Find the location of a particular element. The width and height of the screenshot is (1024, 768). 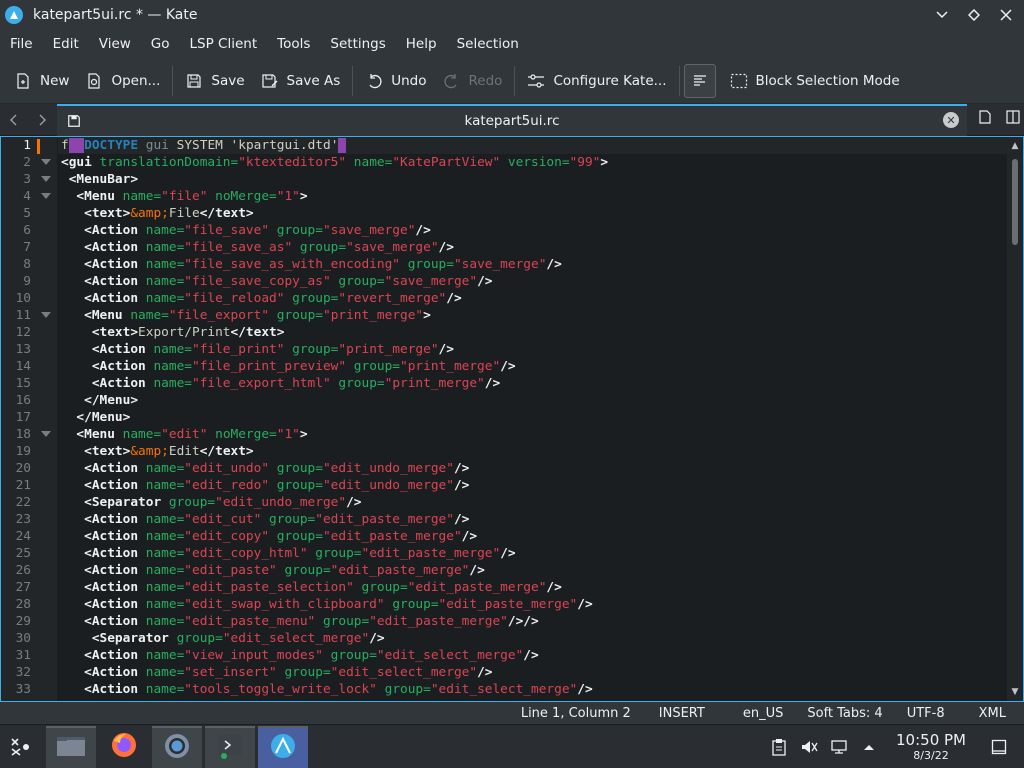

code-line: 4 <Menu name="file" noMerge="1"> is located at coordinates (504, 196).